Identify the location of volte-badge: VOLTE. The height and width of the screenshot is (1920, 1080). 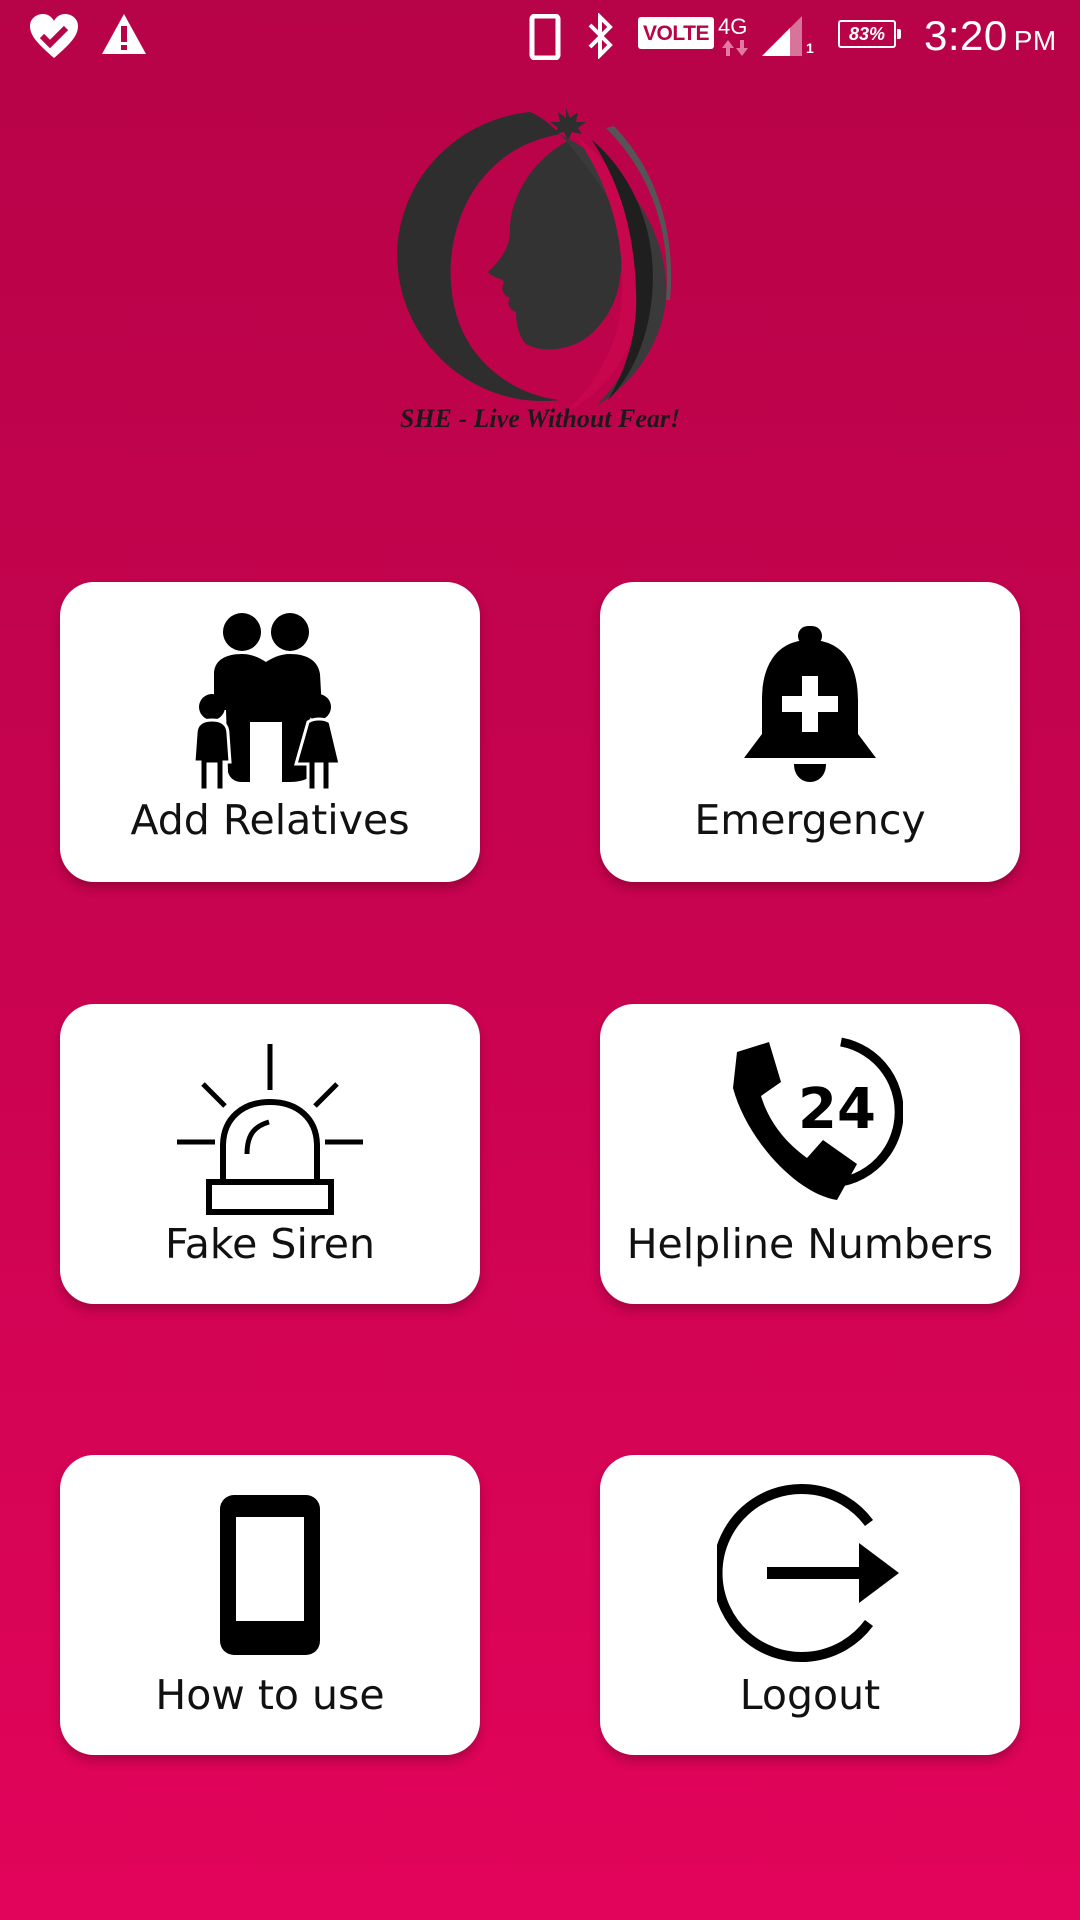
(676, 33).